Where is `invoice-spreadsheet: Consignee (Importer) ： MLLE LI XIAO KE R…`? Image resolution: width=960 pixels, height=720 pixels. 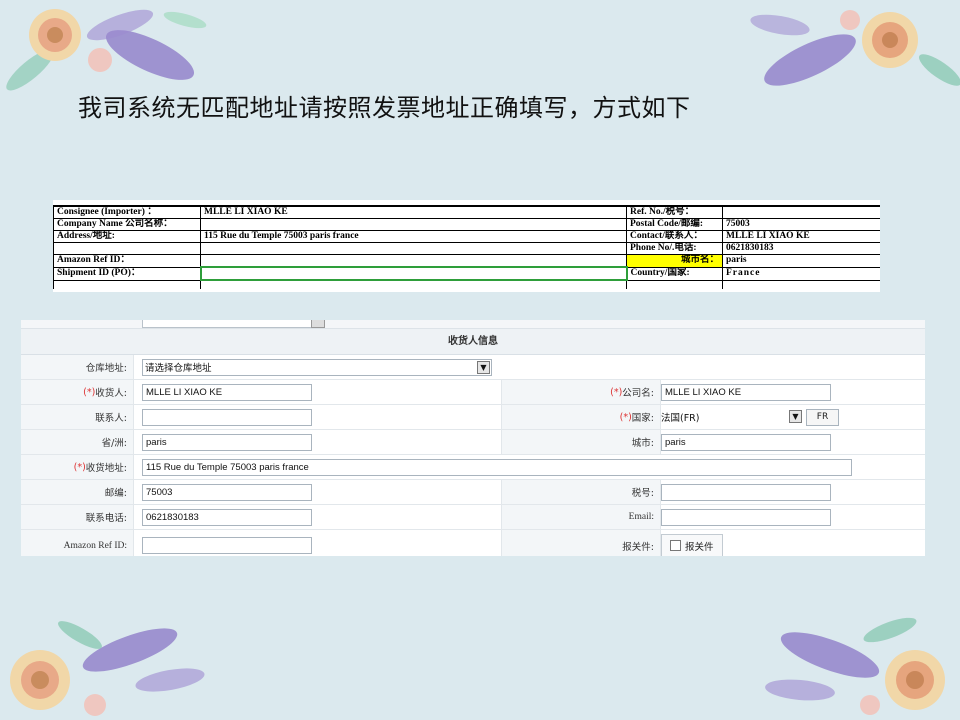
invoice-spreadsheet: Consignee (Importer) ： MLLE LI XIAO KE R… is located at coordinates (466, 246).